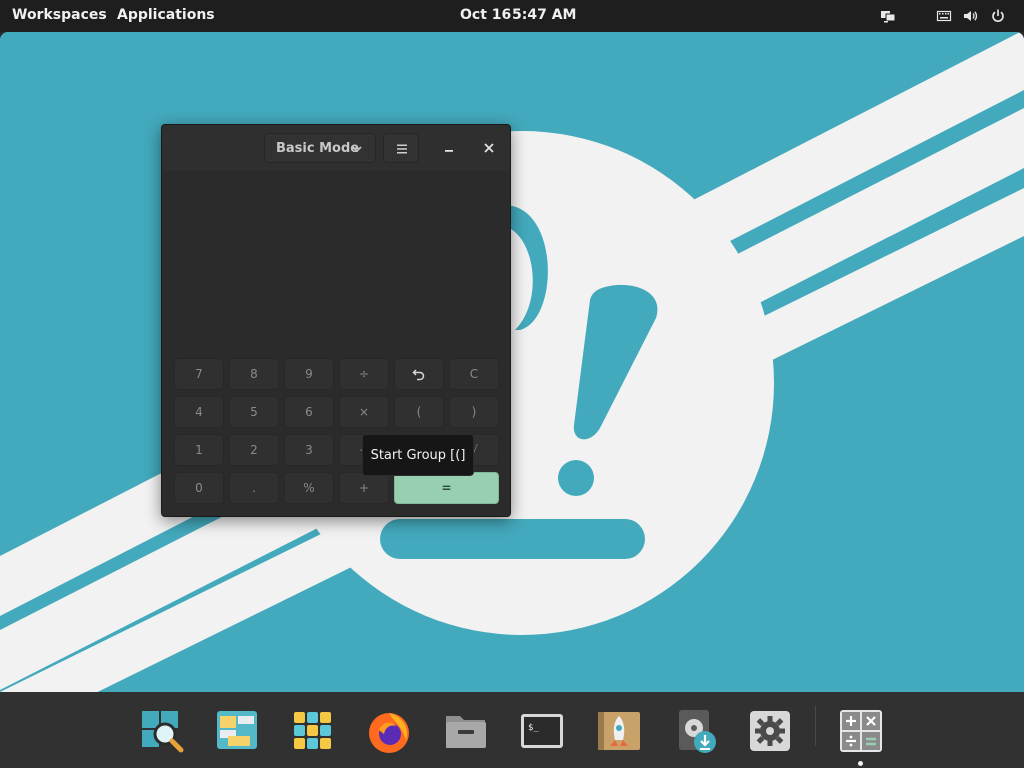 The image size is (1024, 768). Describe the element at coordinates (364, 488) in the screenshot. I see `key-add: +` at that location.